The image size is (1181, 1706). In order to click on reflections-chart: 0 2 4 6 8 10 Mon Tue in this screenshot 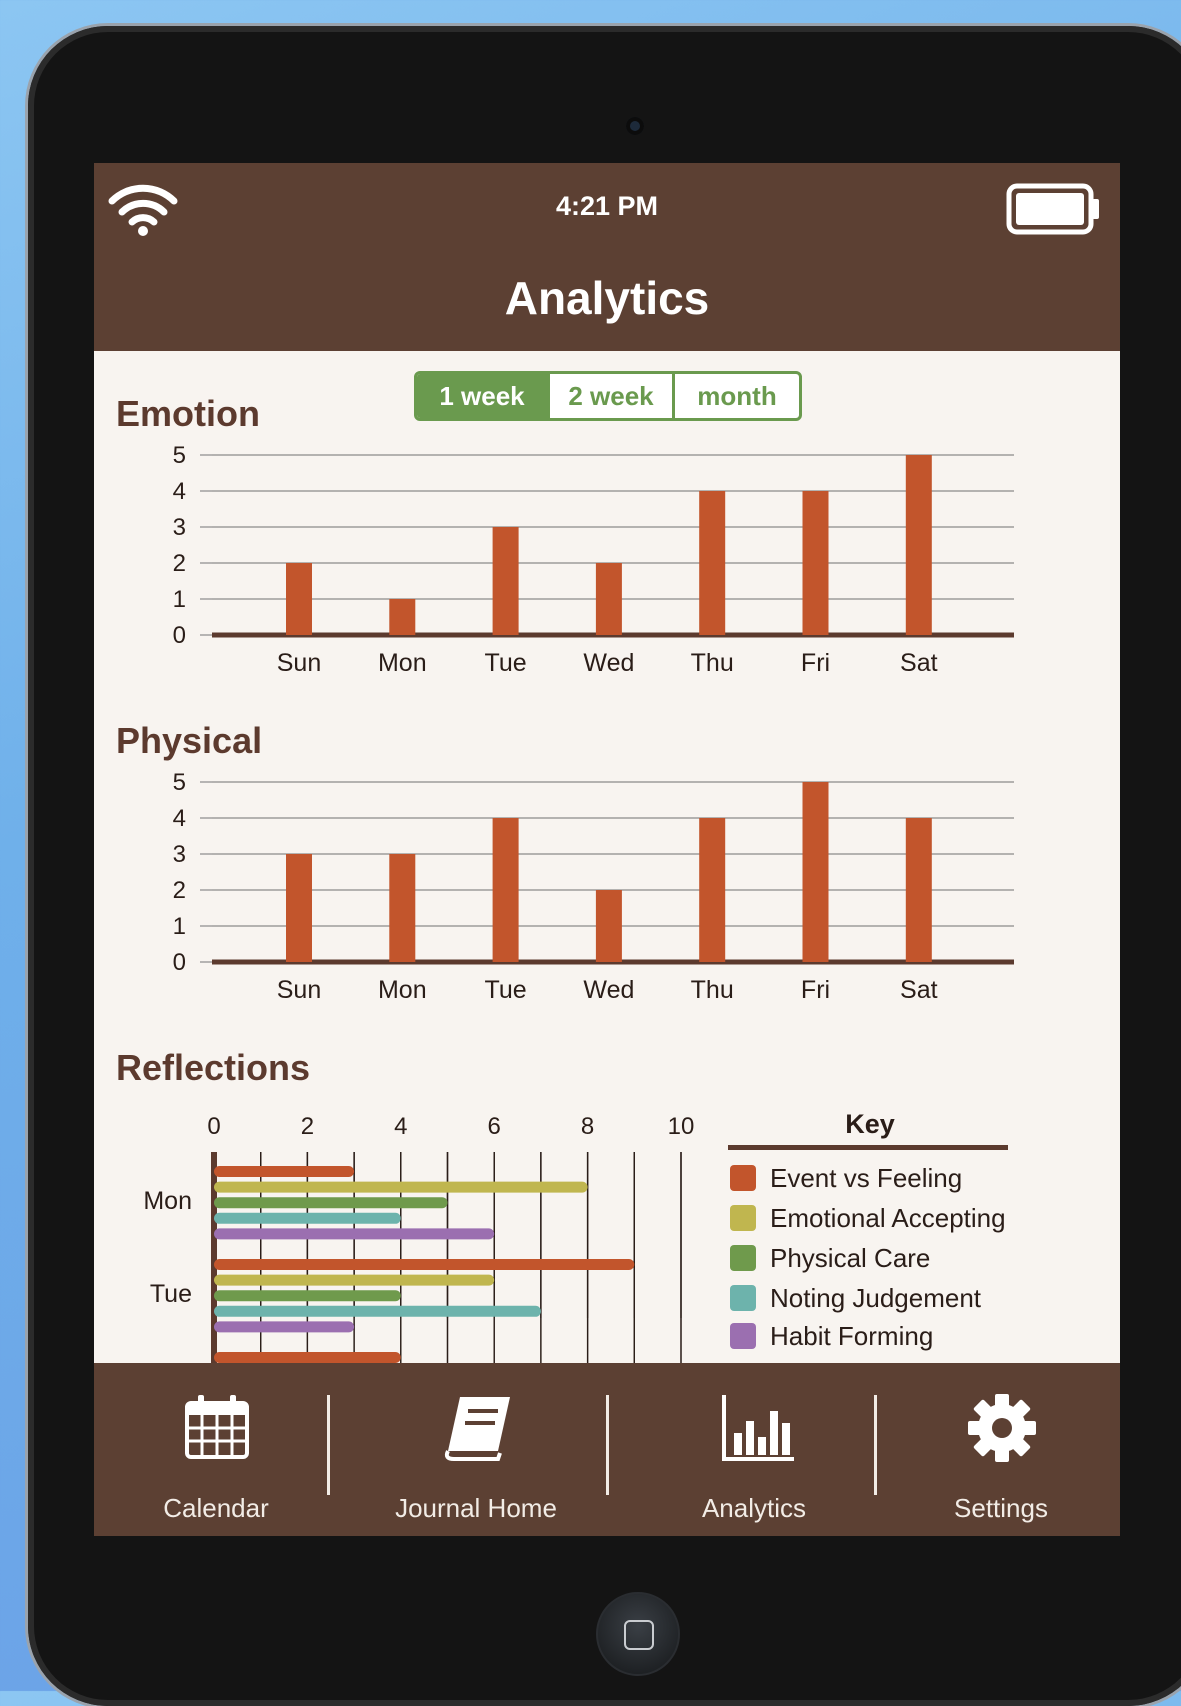, I will do `click(419, 1240)`.